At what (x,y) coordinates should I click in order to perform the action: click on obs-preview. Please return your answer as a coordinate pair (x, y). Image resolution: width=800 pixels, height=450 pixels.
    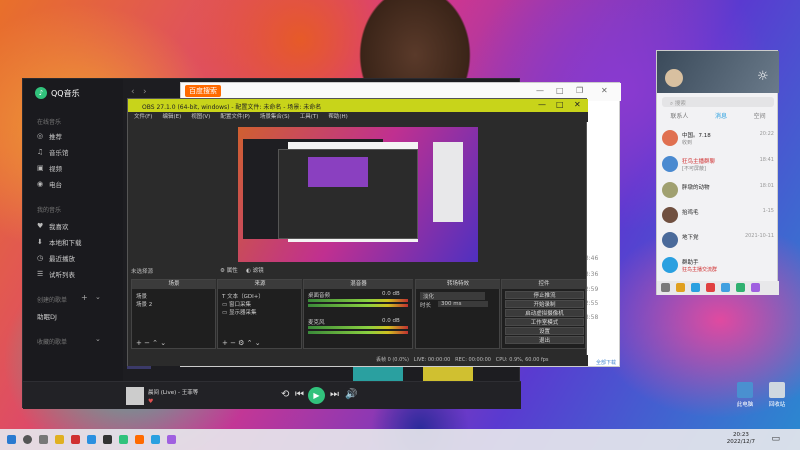
    Looking at the image, I should click on (358, 194).